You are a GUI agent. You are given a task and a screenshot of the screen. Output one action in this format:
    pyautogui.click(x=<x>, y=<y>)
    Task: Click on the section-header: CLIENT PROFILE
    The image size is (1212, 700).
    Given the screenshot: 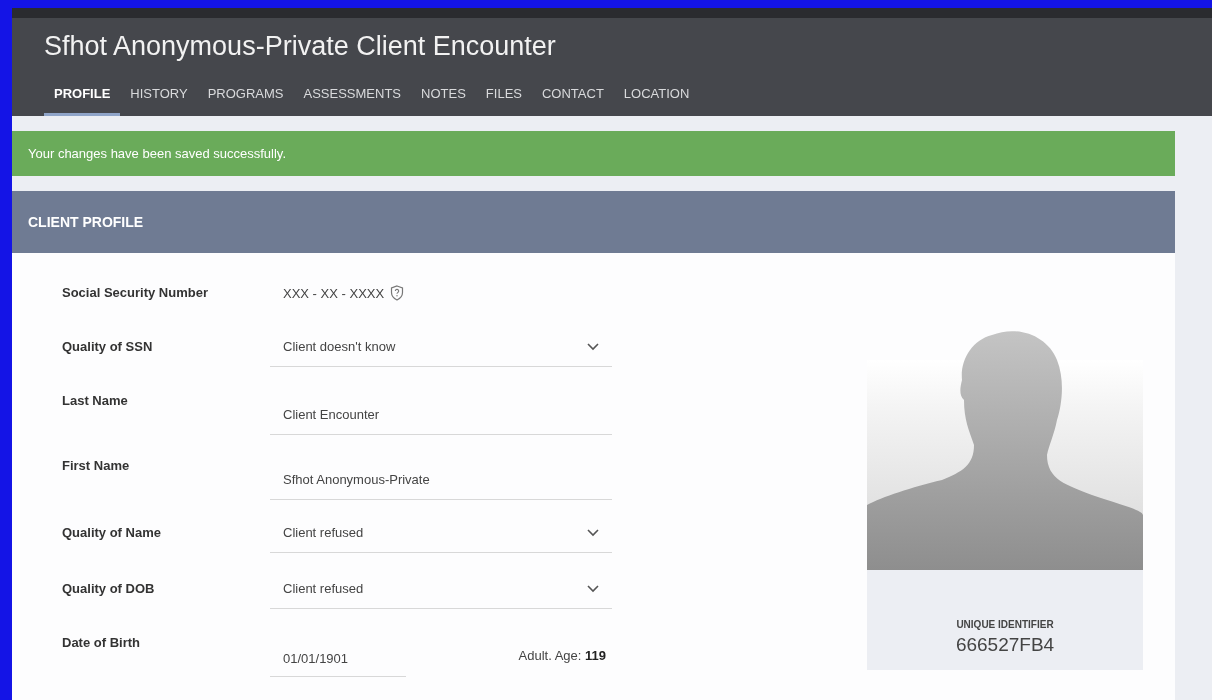 What is the action you would take?
    pyautogui.click(x=593, y=222)
    